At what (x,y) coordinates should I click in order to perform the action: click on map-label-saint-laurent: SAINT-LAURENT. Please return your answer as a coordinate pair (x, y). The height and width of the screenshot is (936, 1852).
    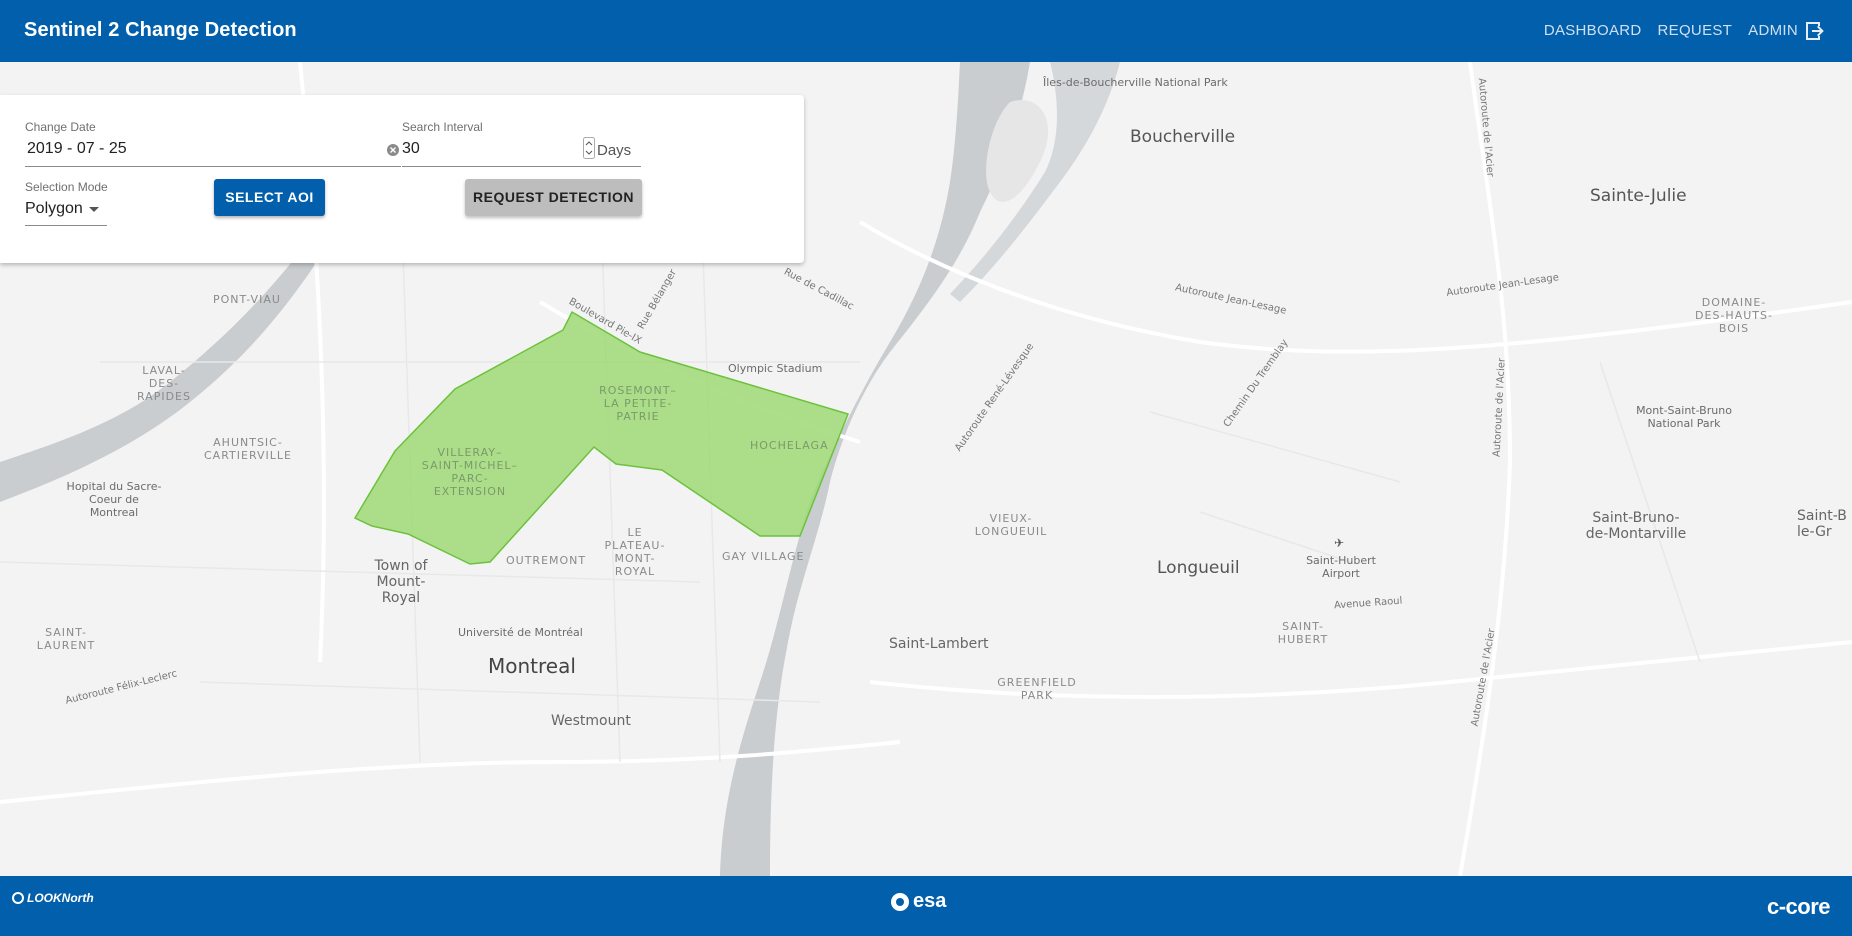
    Looking at the image, I should click on (66, 639).